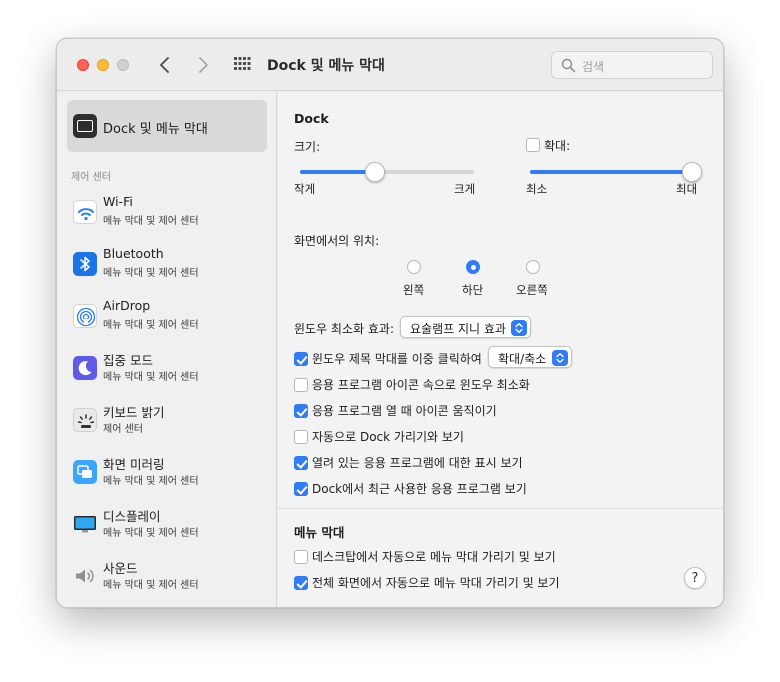 This screenshot has width=780, height=682. Describe the element at coordinates (568, 65) in the screenshot. I see `search-icon` at that location.